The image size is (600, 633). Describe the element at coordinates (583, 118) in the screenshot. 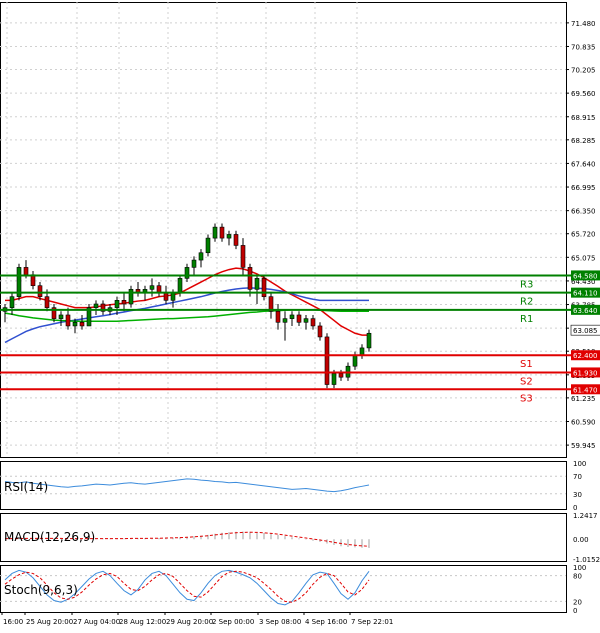

I see `price-tick-label: 68.915` at that location.